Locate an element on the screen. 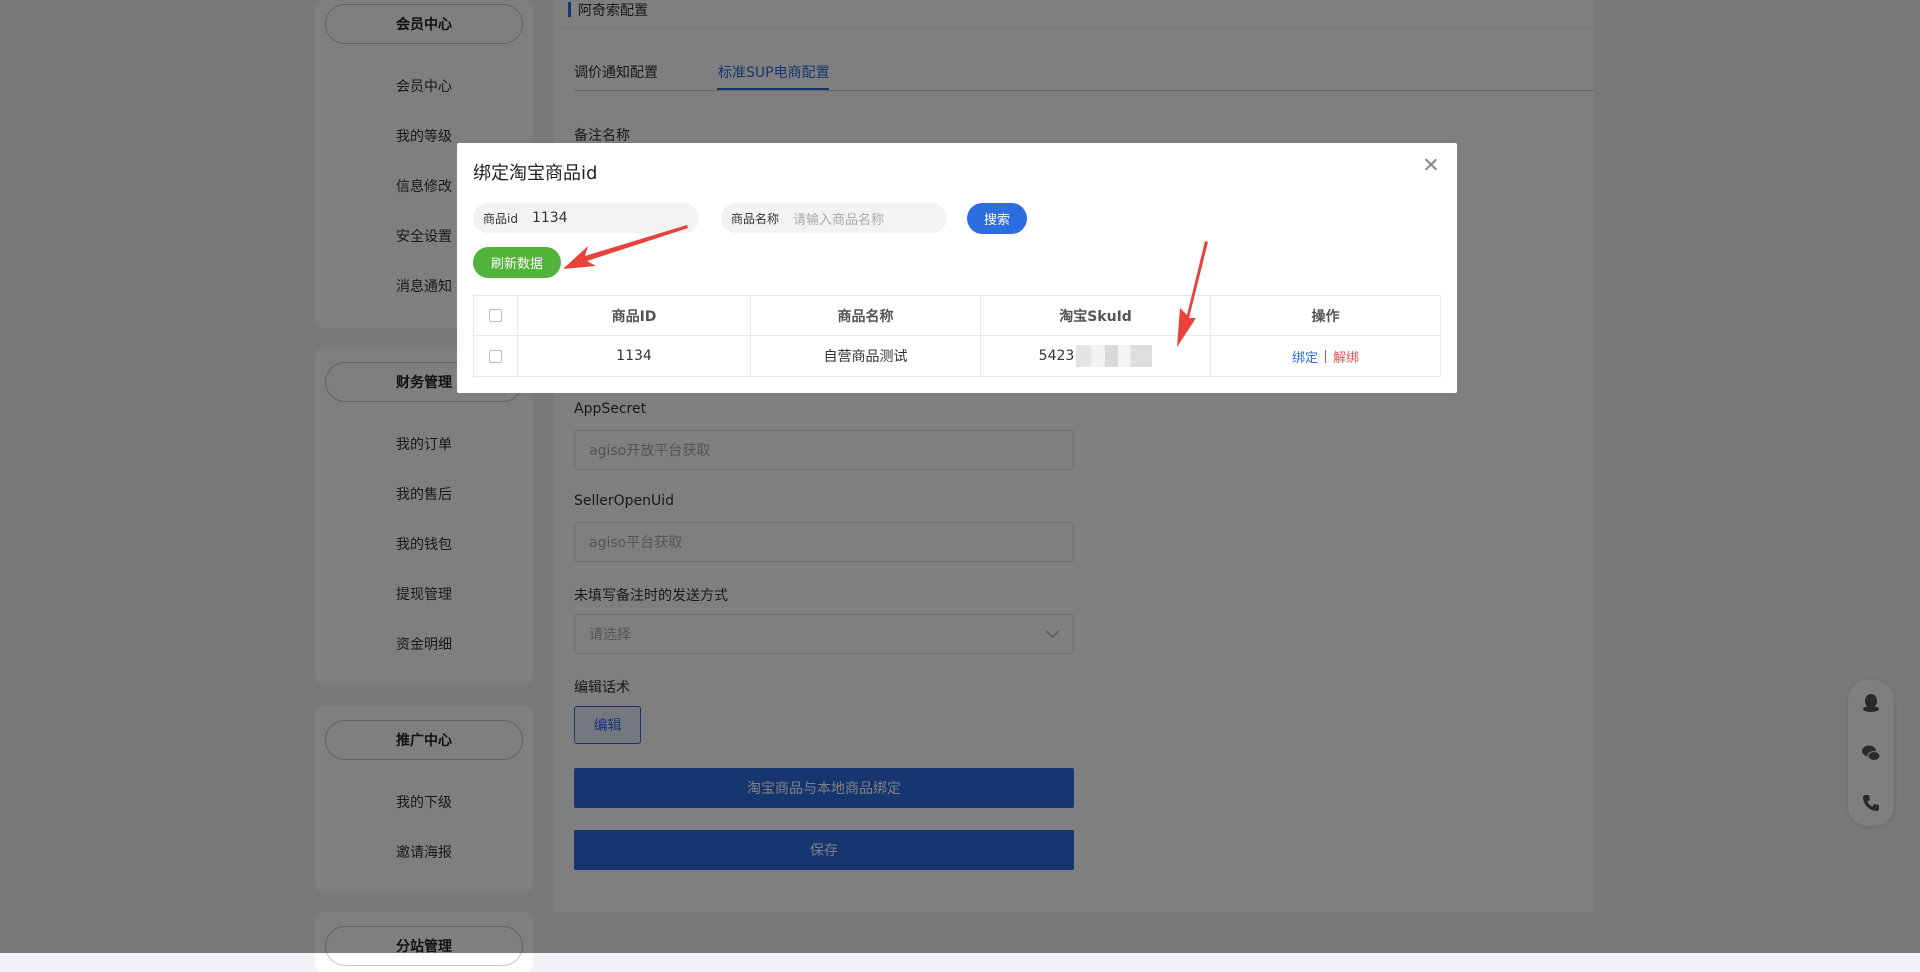 The image size is (1920, 972). search-button: 搜索 is located at coordinates (997, 218).